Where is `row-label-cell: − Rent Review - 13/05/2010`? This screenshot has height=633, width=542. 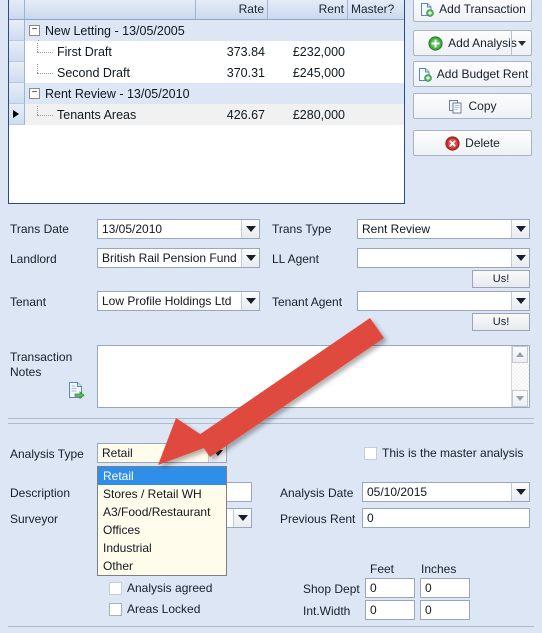 row-label-cell: − Rent Review - 13/05/2010 is located at coordinates (110, 94).